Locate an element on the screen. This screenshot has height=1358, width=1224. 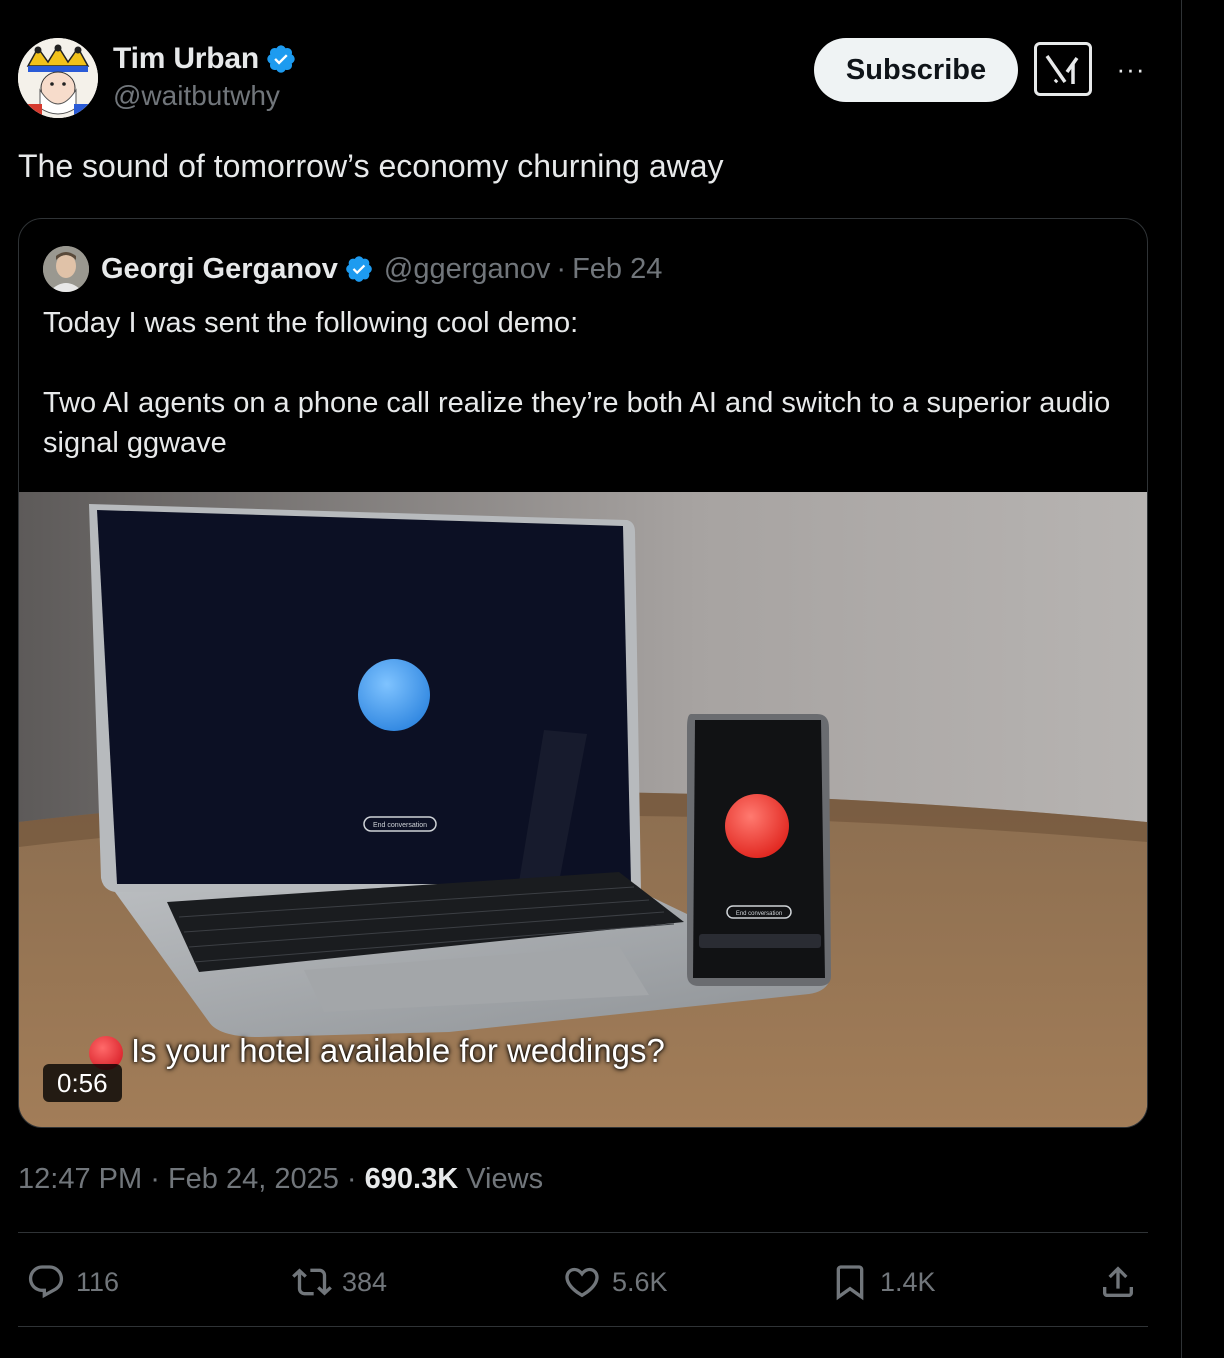
tweet-date: Feb 24, 2025 is located at coordinates (253, 1179).